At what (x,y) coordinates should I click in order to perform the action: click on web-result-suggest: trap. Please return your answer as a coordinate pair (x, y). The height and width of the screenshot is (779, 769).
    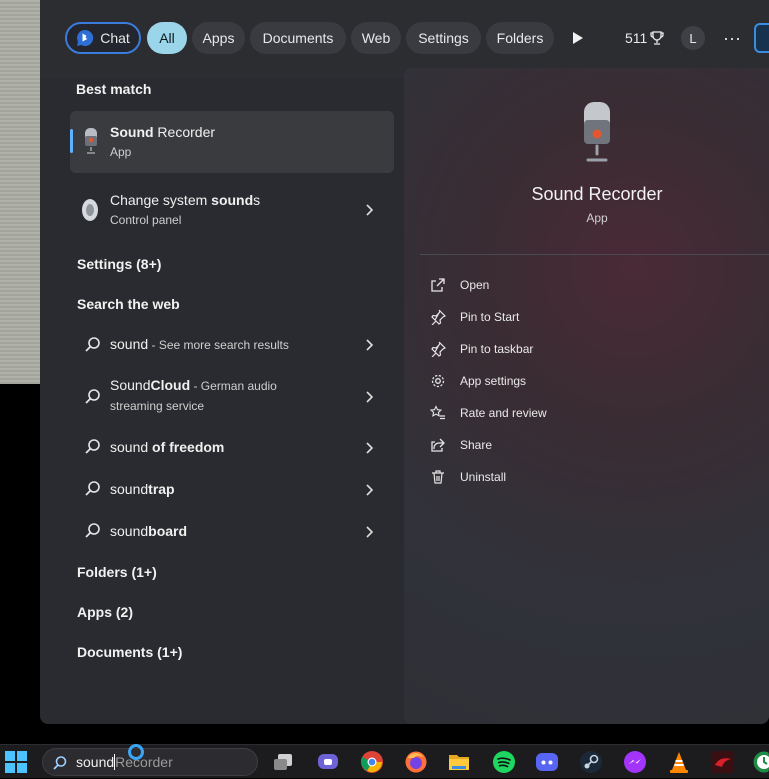
    Looking at the image, I should click on (161, 489).